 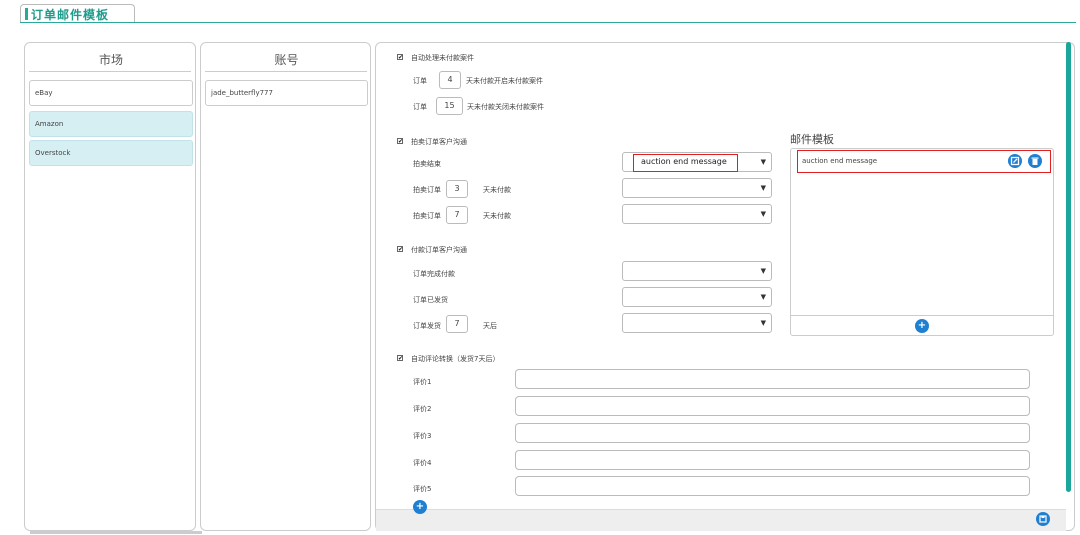 What do you see at coordinates (505, 107) in the screenshot?
I see `unpaid-close-suffix: 天未付款关闭未付款案件` at bounding box center [505, 107].